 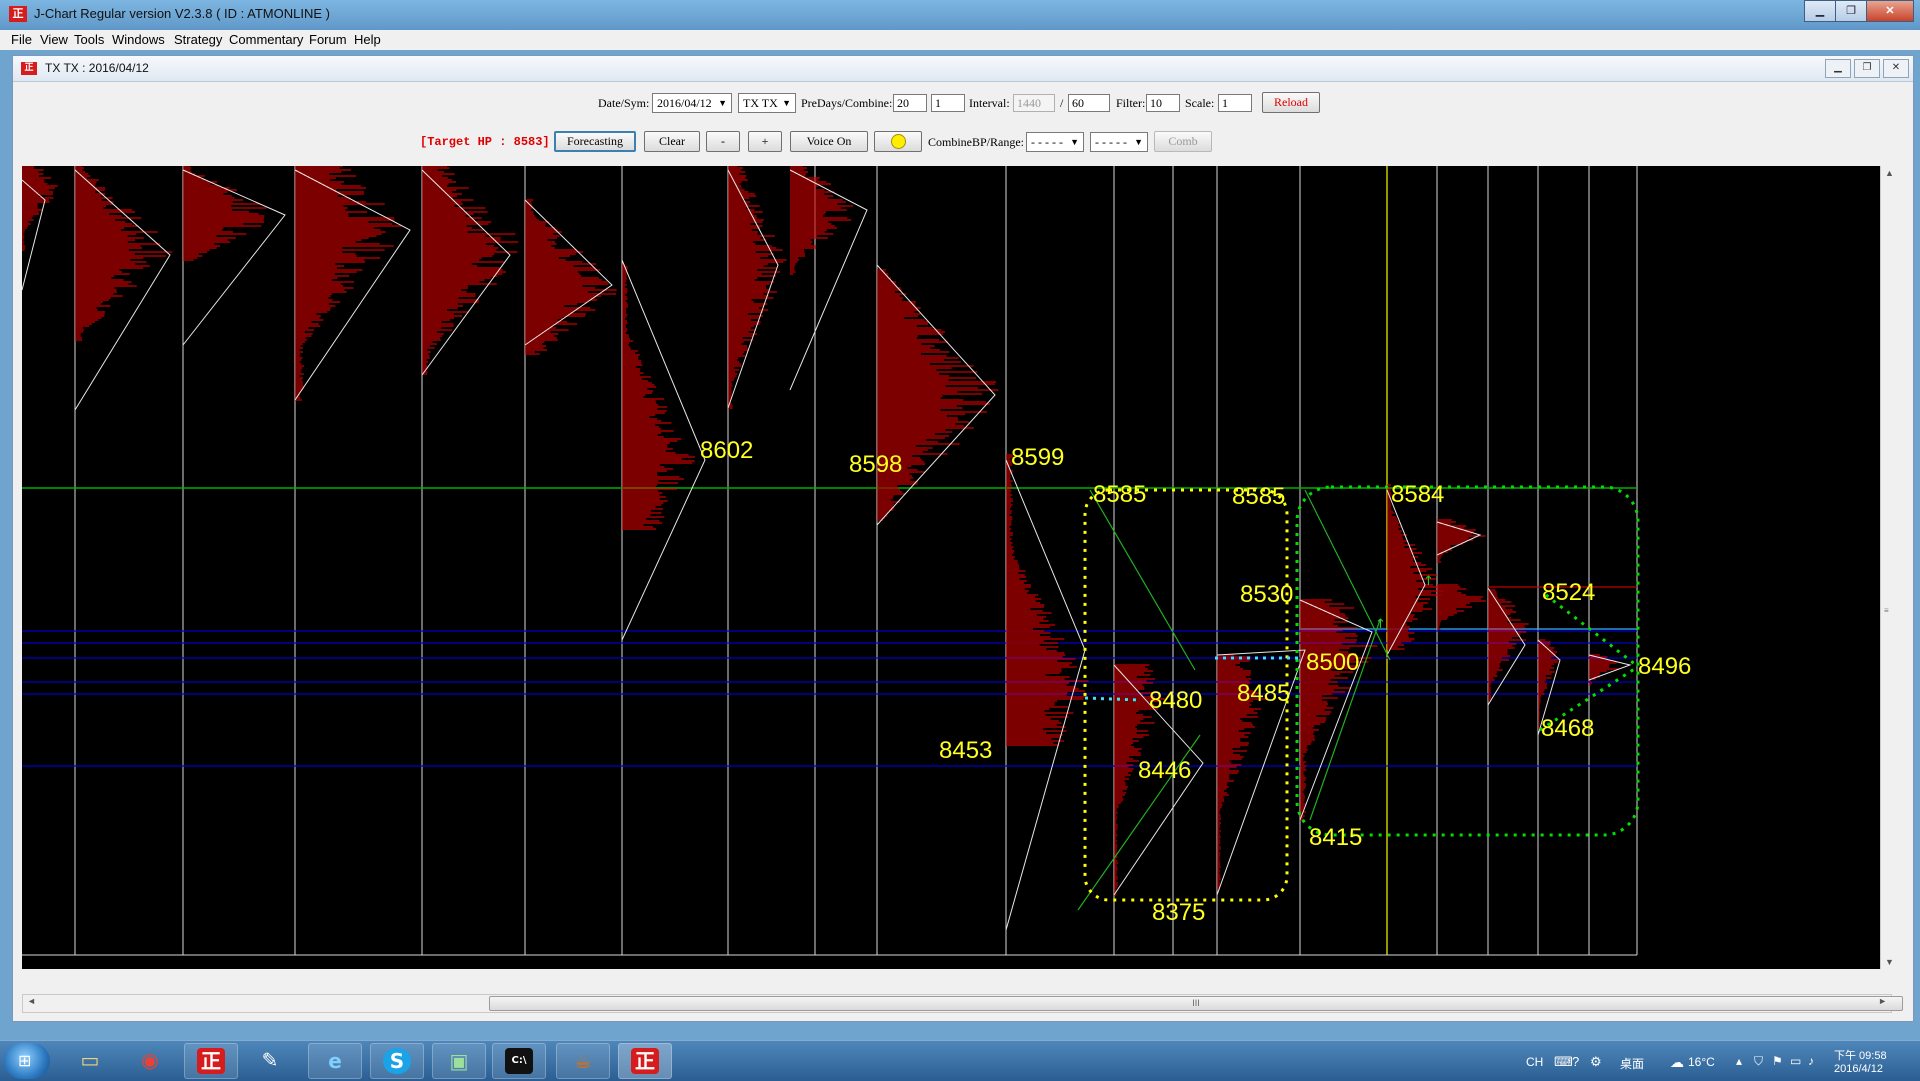 What do you see at coordinates (1890, 11) in the screenshot?
I see `close-button: ✕` at bounding box center [1890, 11].